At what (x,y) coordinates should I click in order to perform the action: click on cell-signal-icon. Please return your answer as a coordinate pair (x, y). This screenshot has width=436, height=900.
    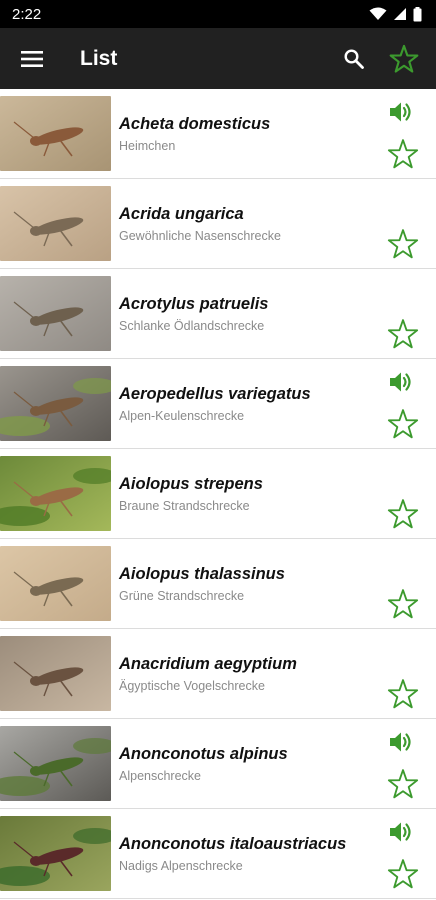
    Looking at the image, I should click on (400, 14).